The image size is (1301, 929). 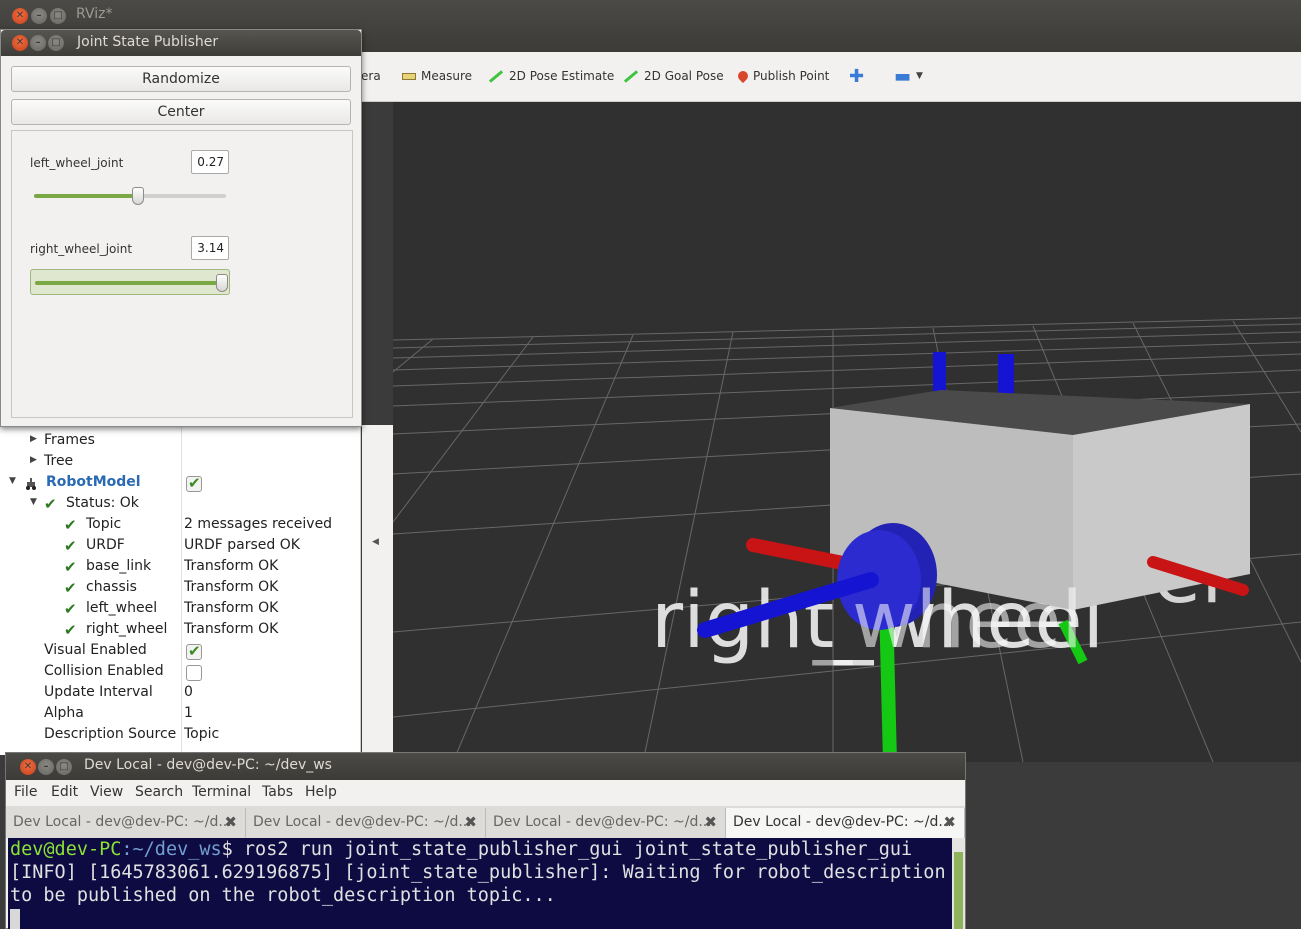 I want to click on status-row: ✔ left_wheel Transform OK, so click(x=180, y=609).